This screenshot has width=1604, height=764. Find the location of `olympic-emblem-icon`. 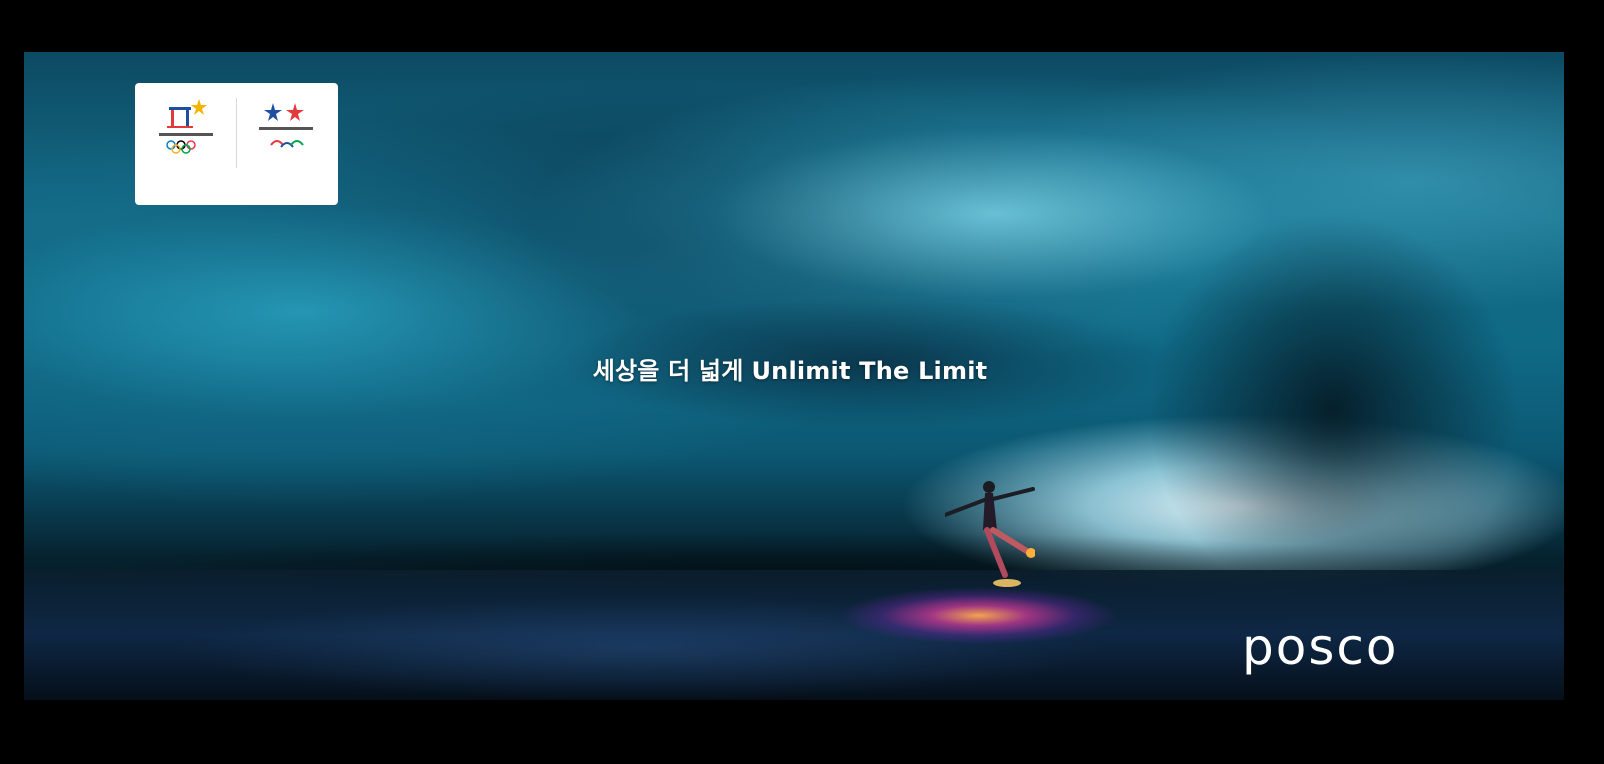

olympic-emblem-icon is located at coordinates (186, 126).